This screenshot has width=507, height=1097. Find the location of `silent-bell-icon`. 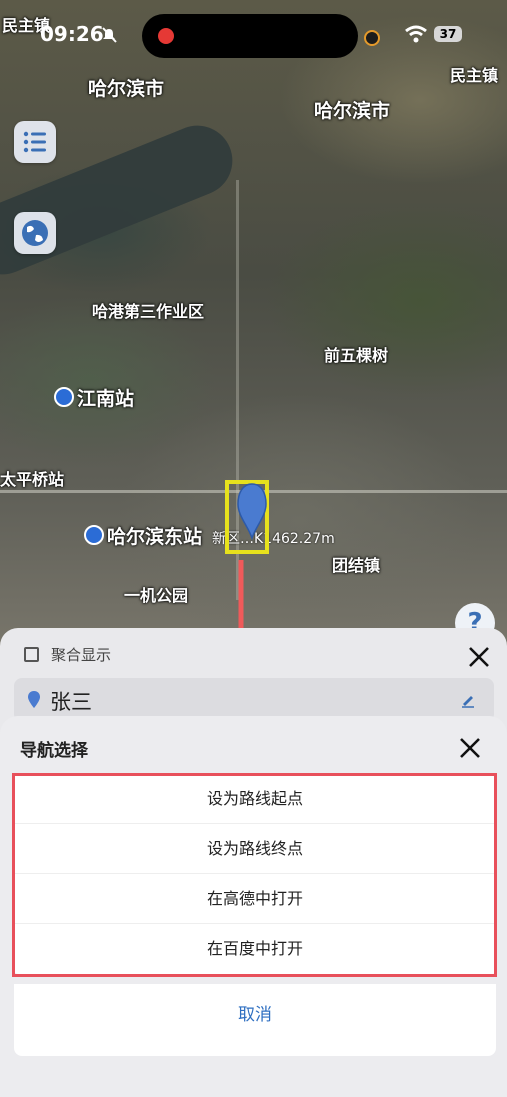

silent-bell-icon is located at coordinates (109, 35).